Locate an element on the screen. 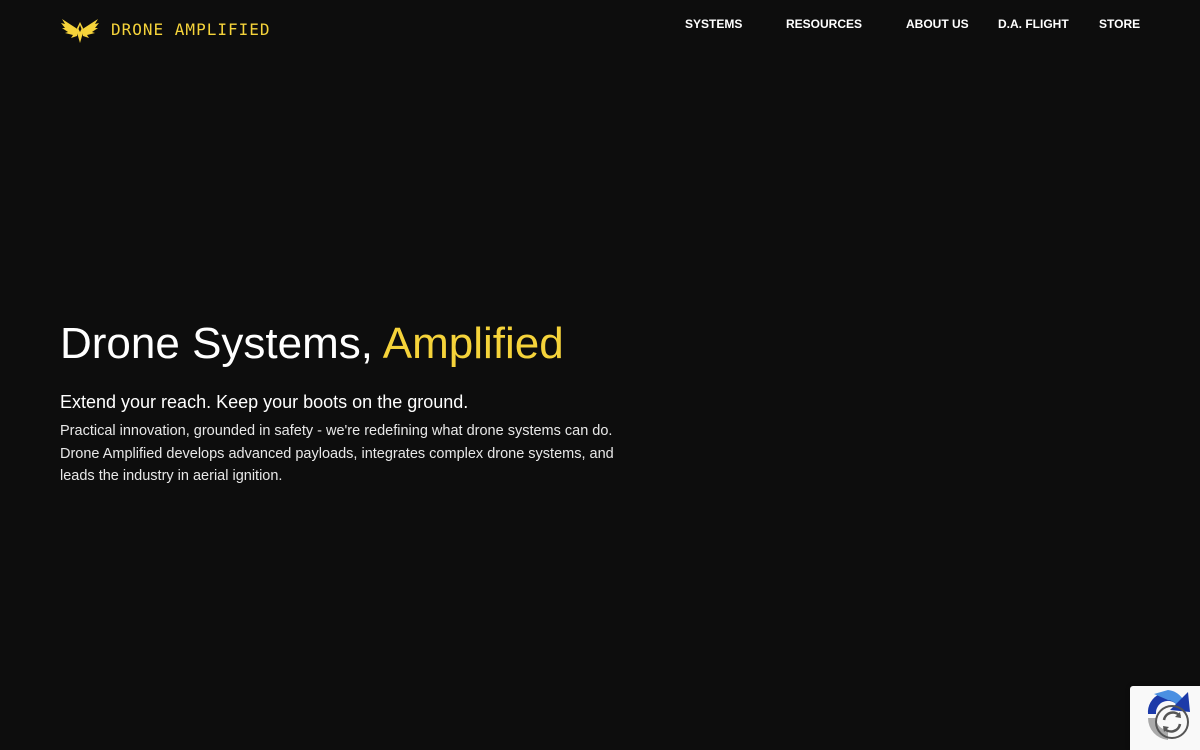 The height and width of the screenshot is (750, 1200). hero-title: Drone Systems, Amplified is located at coordinates (380, 344).